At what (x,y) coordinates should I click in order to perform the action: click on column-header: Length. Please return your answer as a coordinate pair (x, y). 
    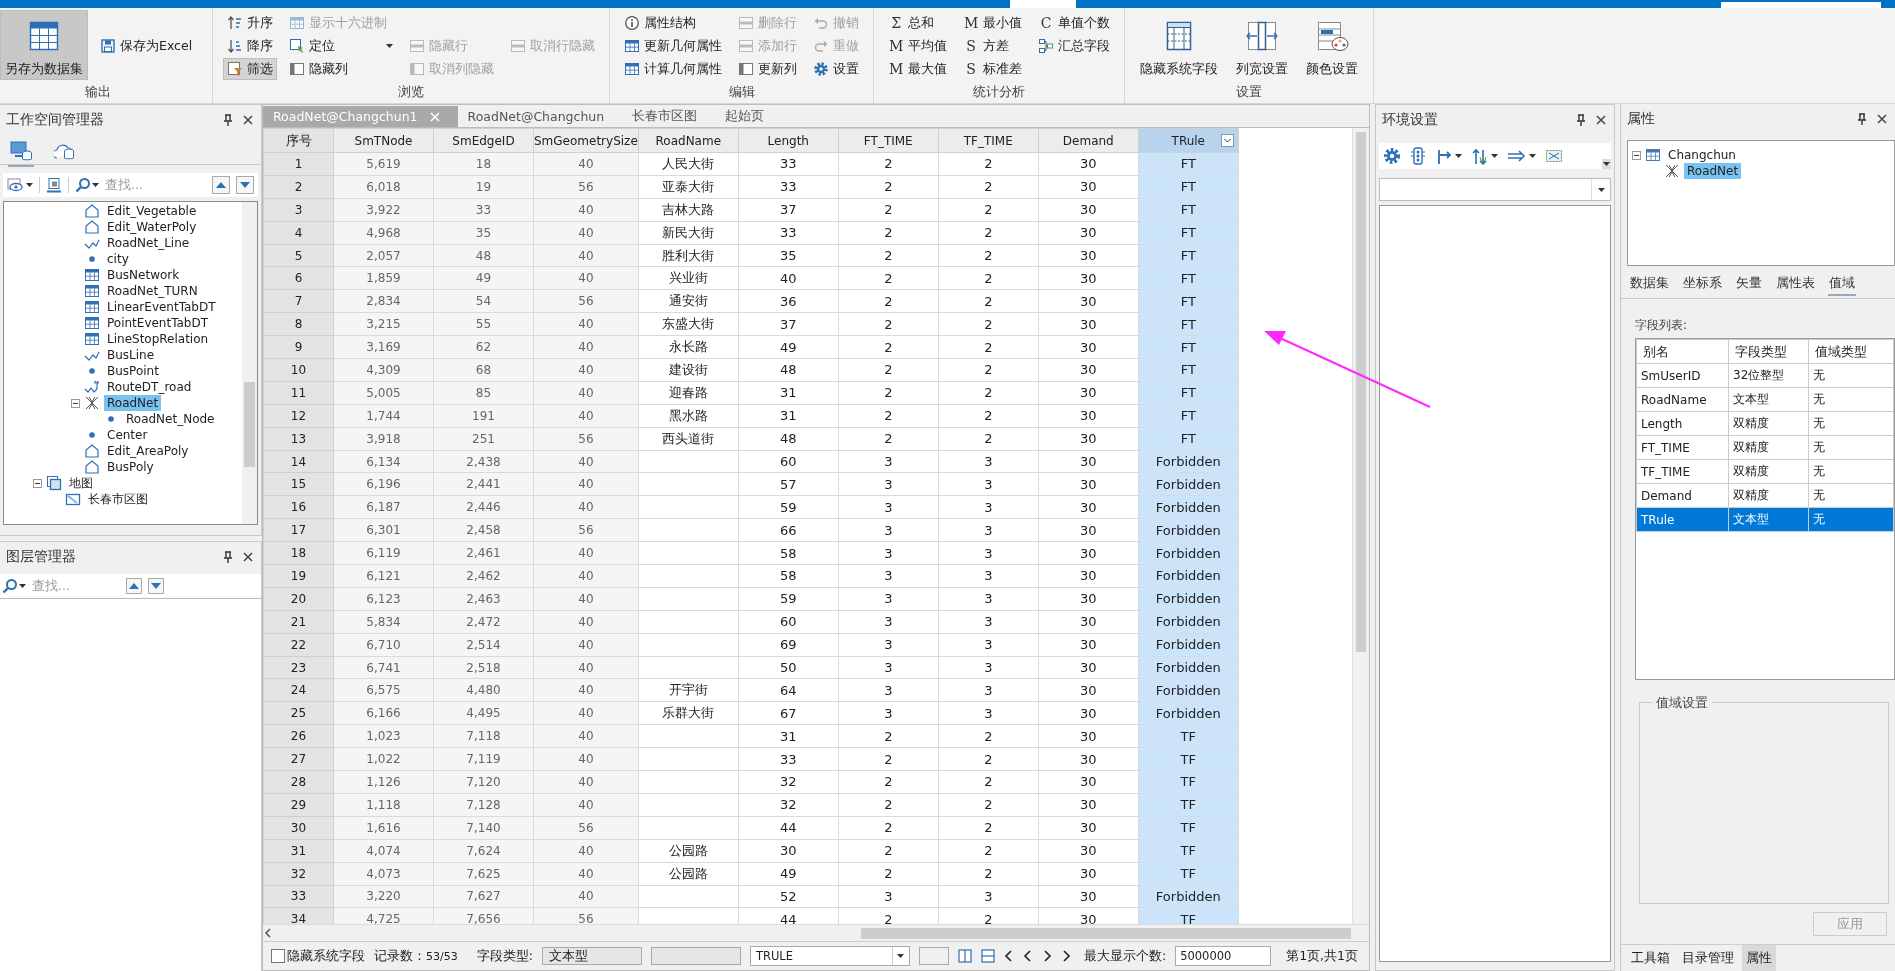
    Looking at the image, I should click on (788, 140).